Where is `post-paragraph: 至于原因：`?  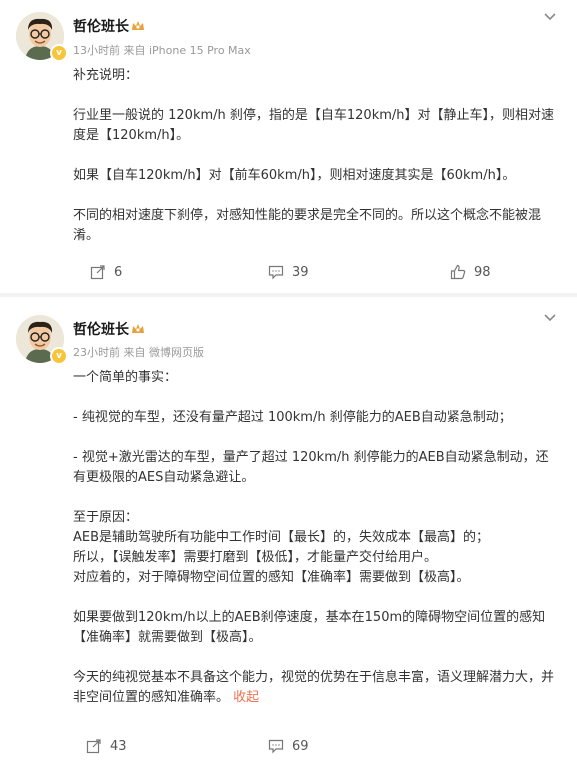 post-paragraph: 至于原因： is located at coordinates (106, 517).